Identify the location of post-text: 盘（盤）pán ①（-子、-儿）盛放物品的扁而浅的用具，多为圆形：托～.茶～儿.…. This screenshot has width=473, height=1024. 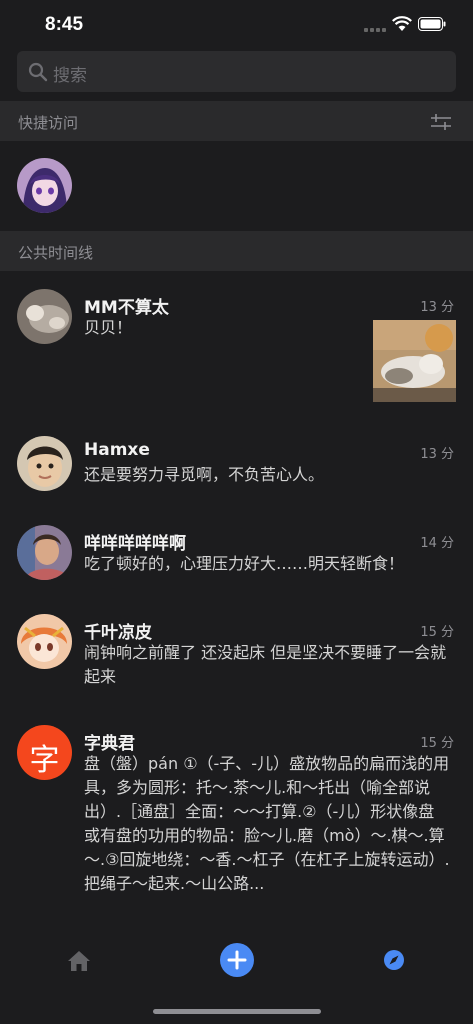
(267, 823).